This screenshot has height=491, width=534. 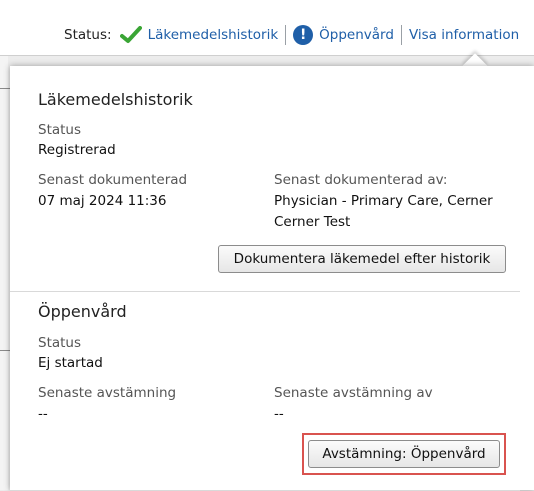 What do you see at coordinates (362, 259) in the screenshot?
I see `document-medication-history-button: Dokumentera läkemedel efter historik` at bounding box center [362, 259].